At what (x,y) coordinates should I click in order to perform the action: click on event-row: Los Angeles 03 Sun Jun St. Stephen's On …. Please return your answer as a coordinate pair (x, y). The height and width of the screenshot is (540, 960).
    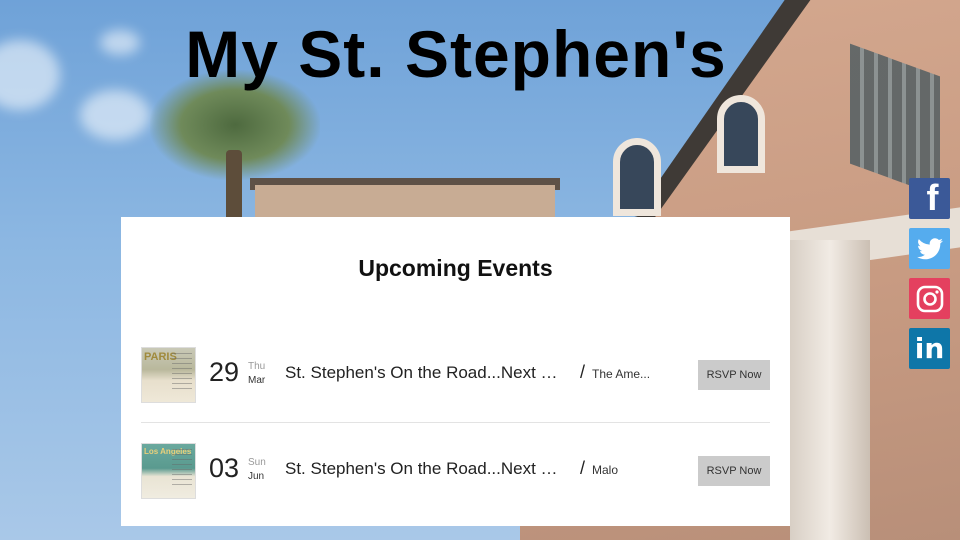
    Looking at the image, I should click on (455, 471).